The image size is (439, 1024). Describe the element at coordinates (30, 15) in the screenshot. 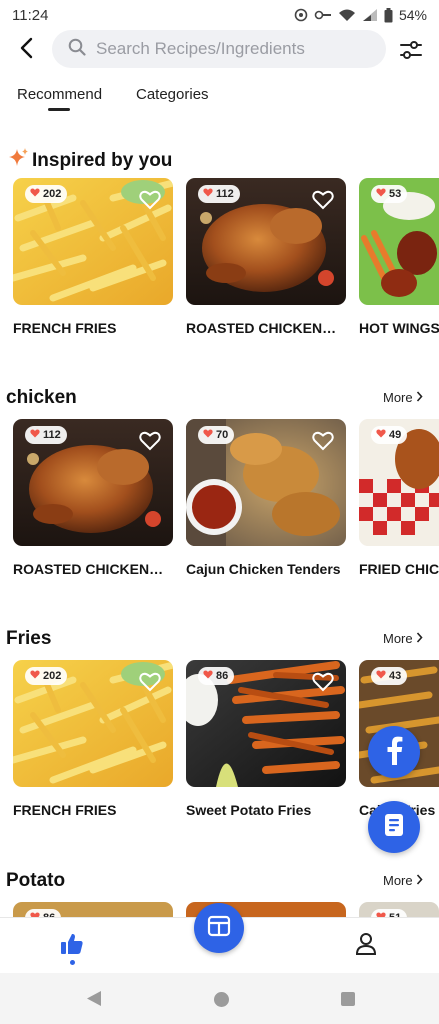

I see `status-time: 11:24` at that location.